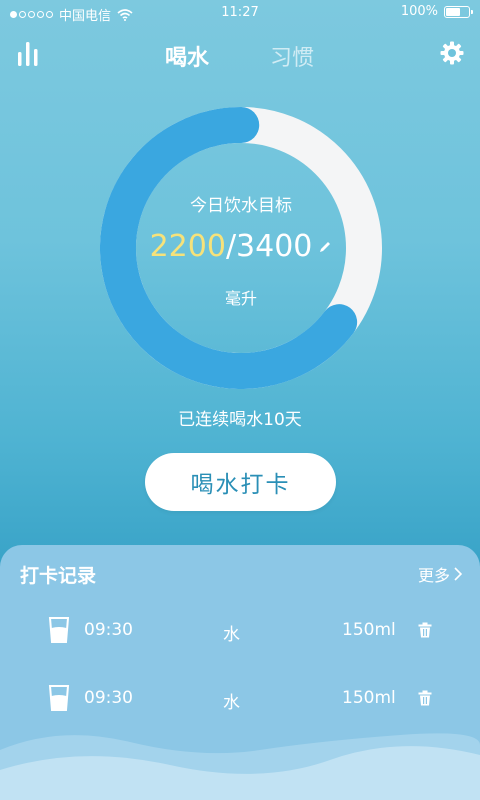  I want to click on gear-icon, so click(452, 53).